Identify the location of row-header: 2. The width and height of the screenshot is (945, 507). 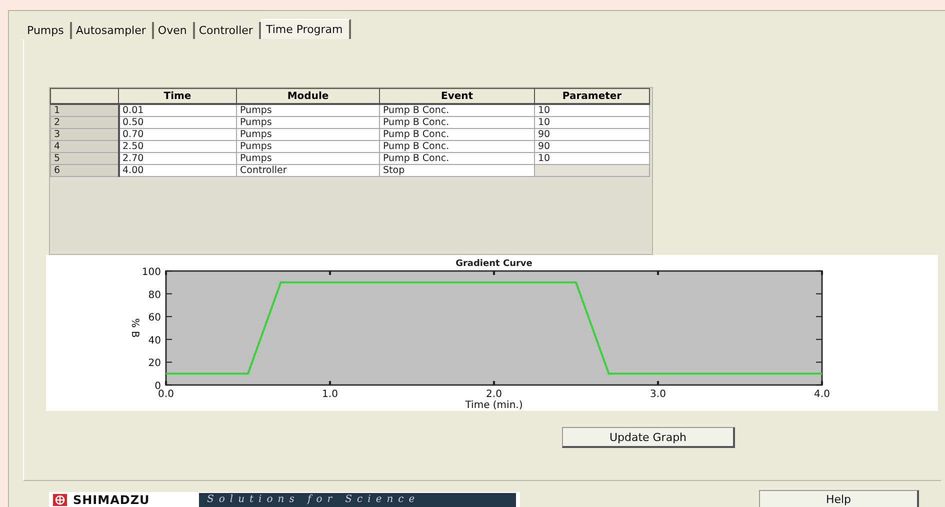
(84, 122).